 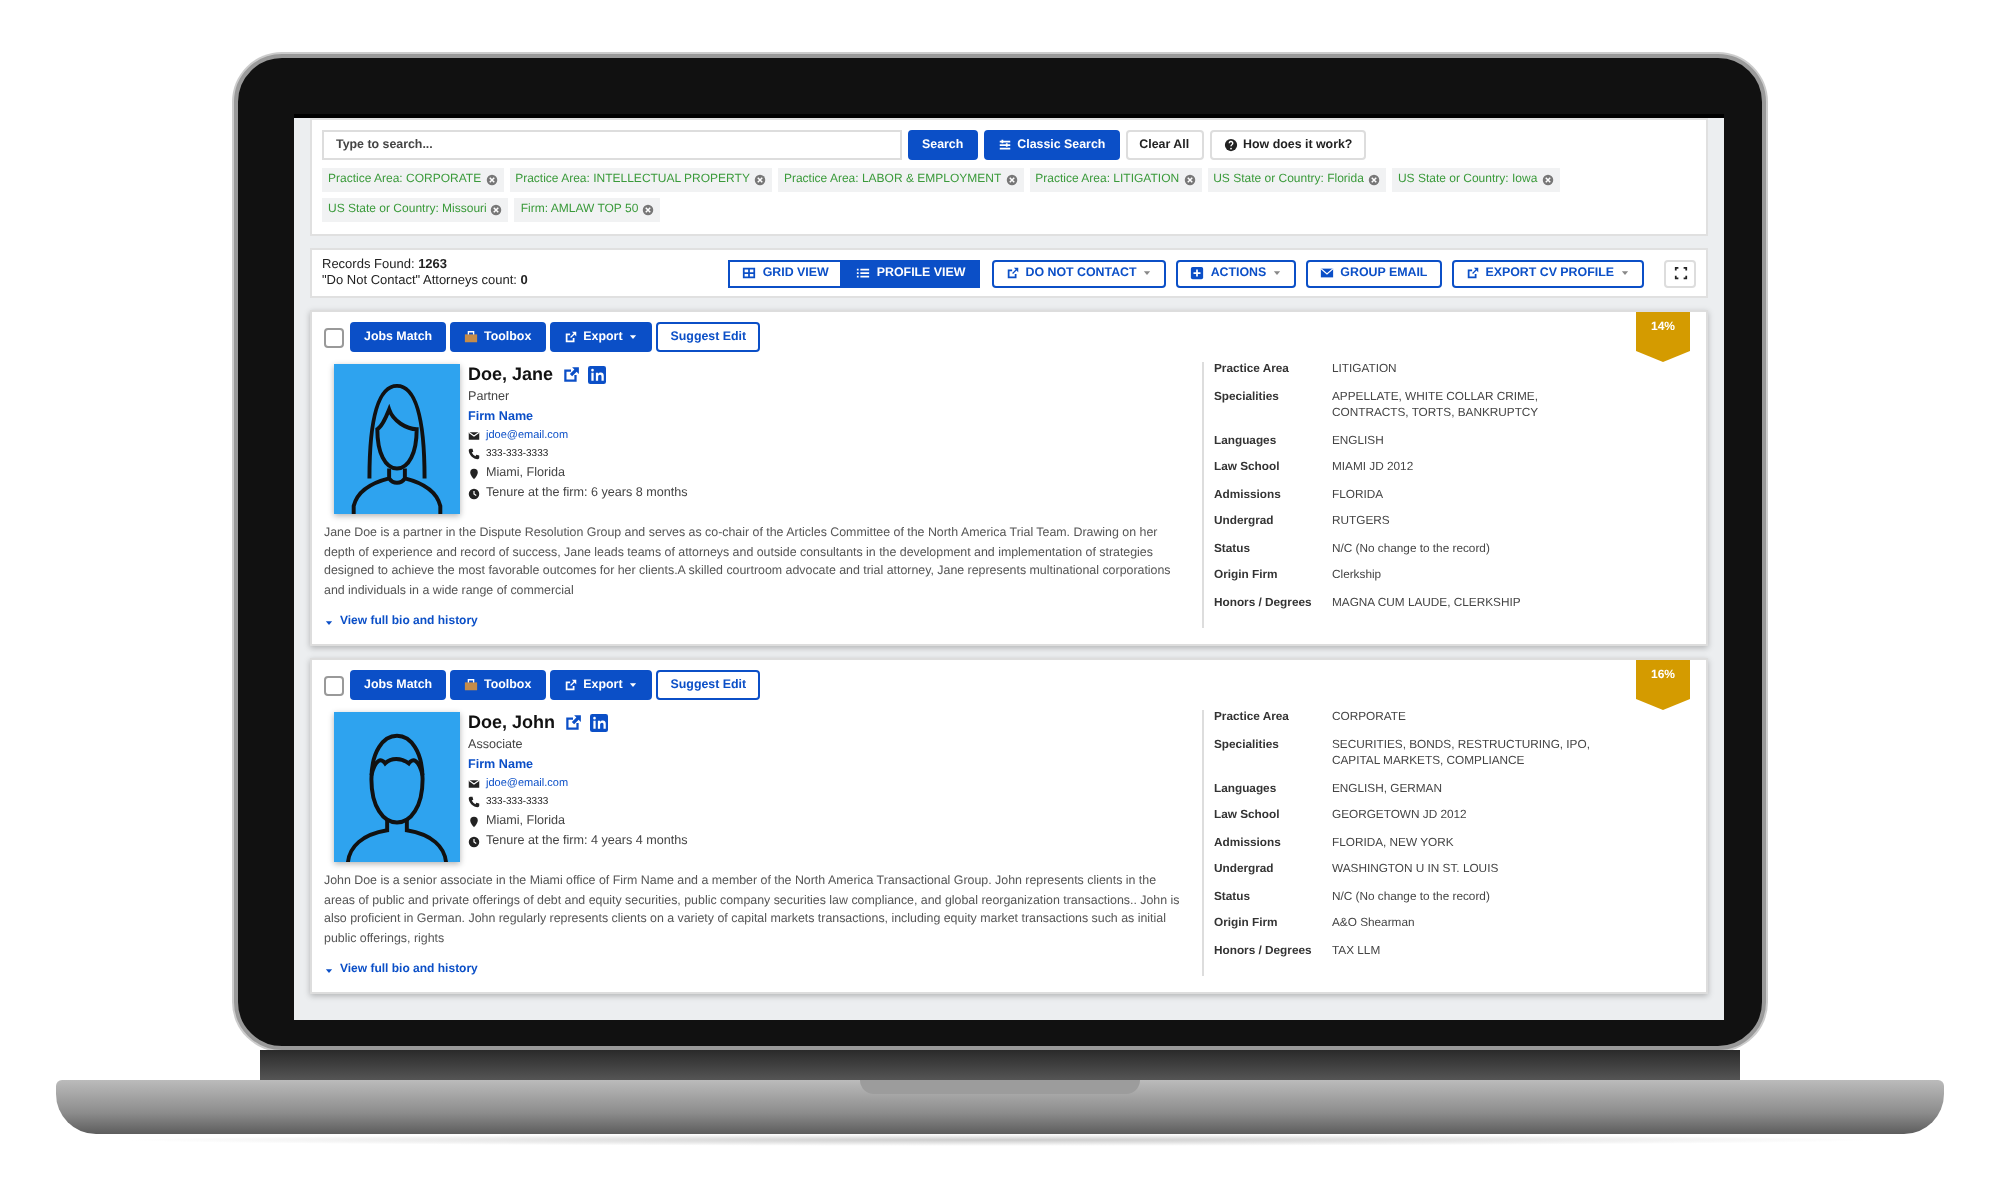 I want to click on fullscreen-button, so click(x=1680, y=273).